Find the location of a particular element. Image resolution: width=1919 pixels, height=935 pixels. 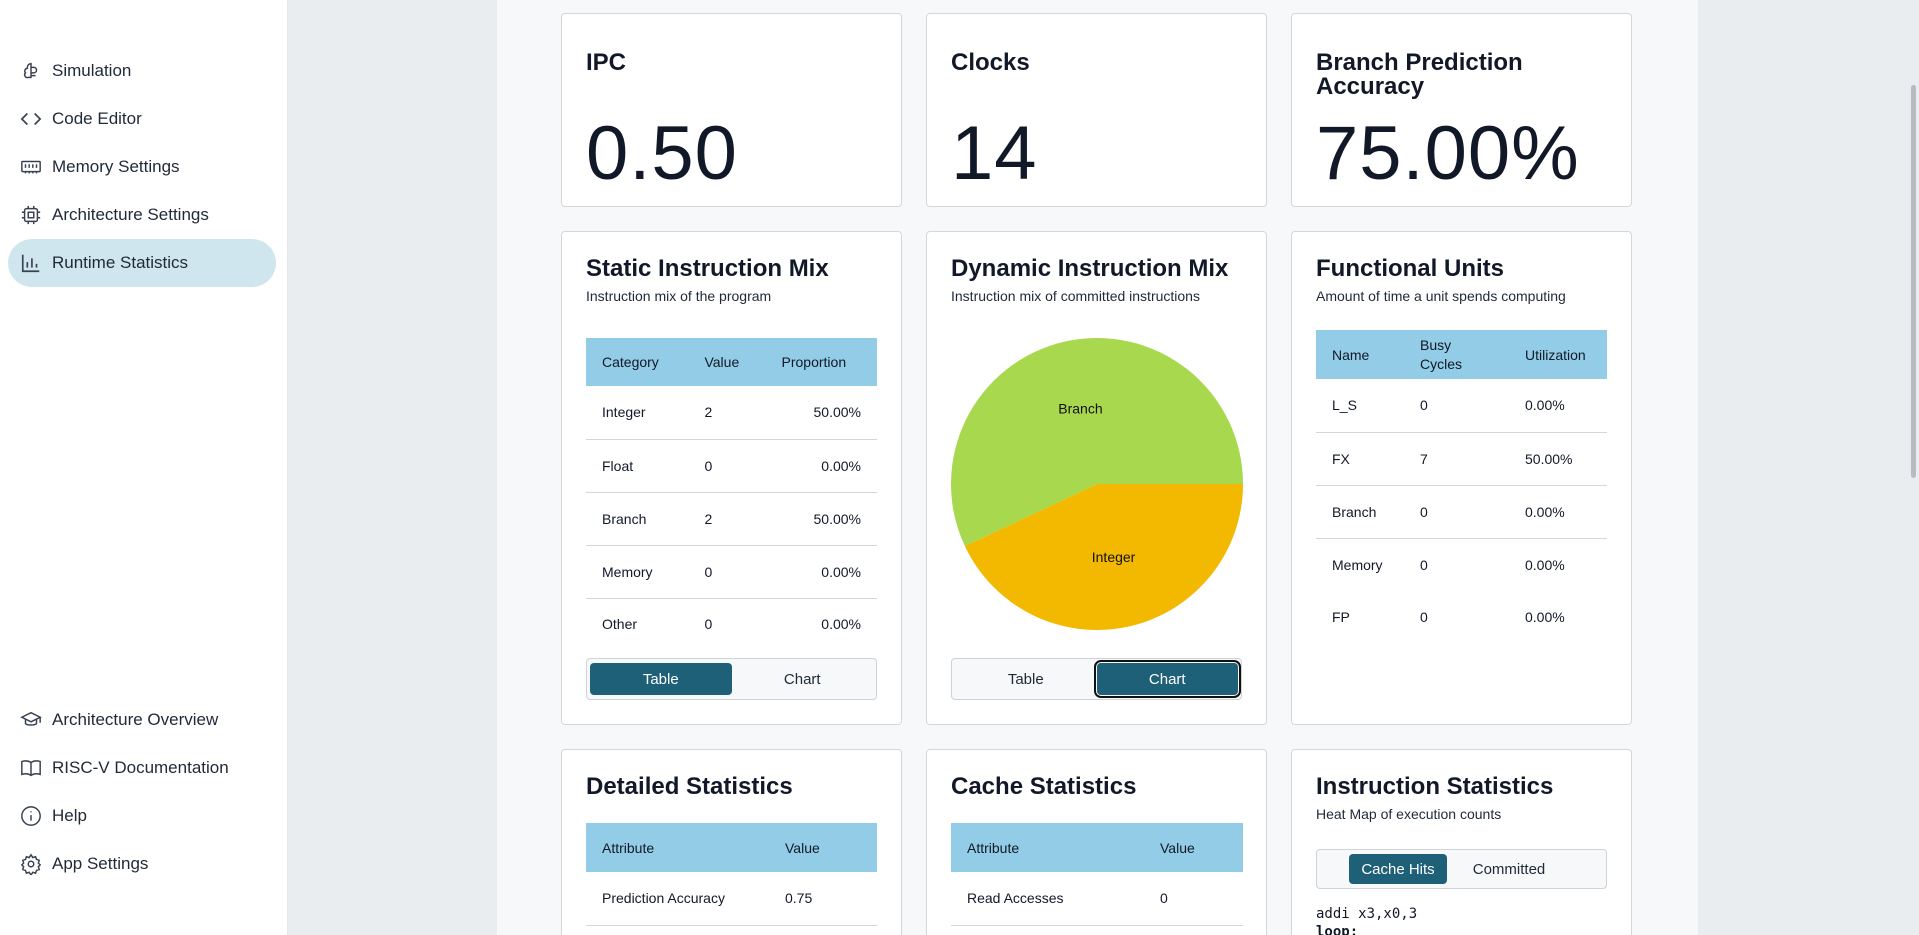

card-title: Functional Units is located at coordinates (1410, 268).